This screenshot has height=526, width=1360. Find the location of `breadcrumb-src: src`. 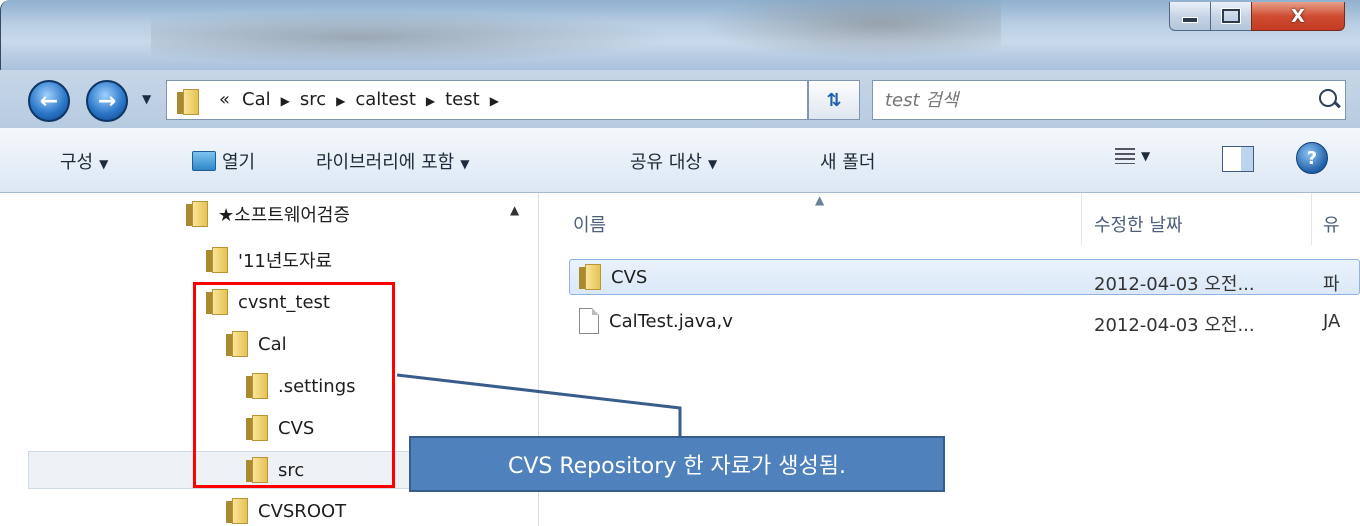

breadcrumb-src: src is located at coordinates (313, 101).